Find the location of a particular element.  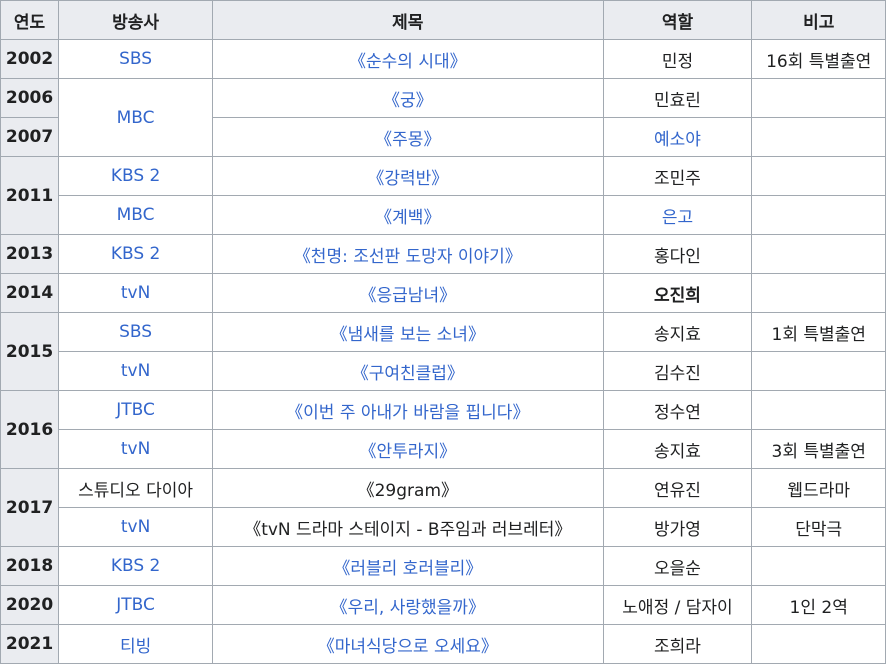

title-link: 《냄새를 보는 소녀》 is located at coordinates (408, 335).